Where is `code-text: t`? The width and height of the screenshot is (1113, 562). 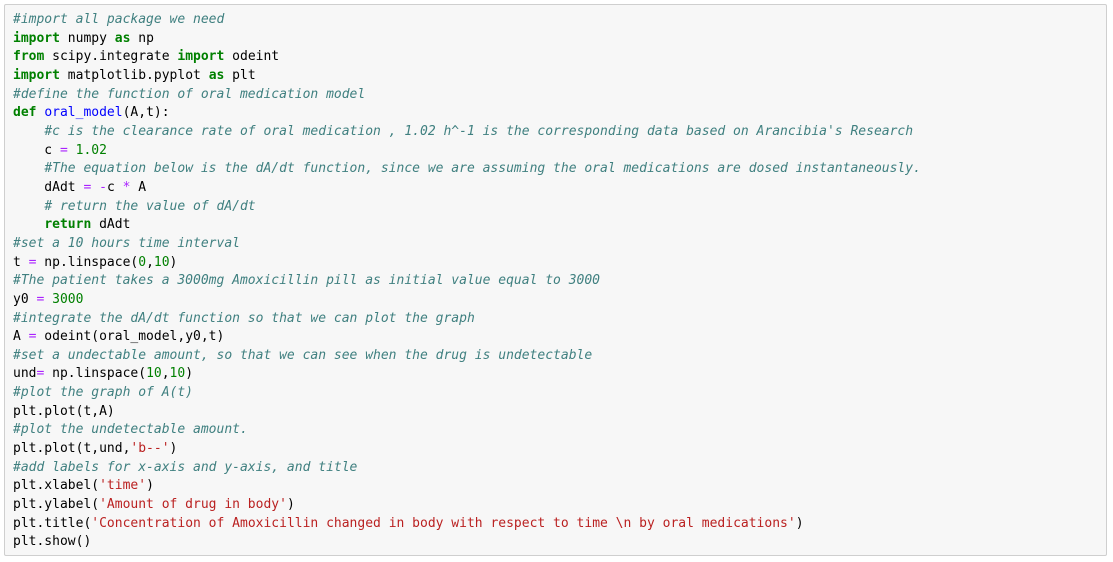 code-text: t is located at coordinates (21, 262).